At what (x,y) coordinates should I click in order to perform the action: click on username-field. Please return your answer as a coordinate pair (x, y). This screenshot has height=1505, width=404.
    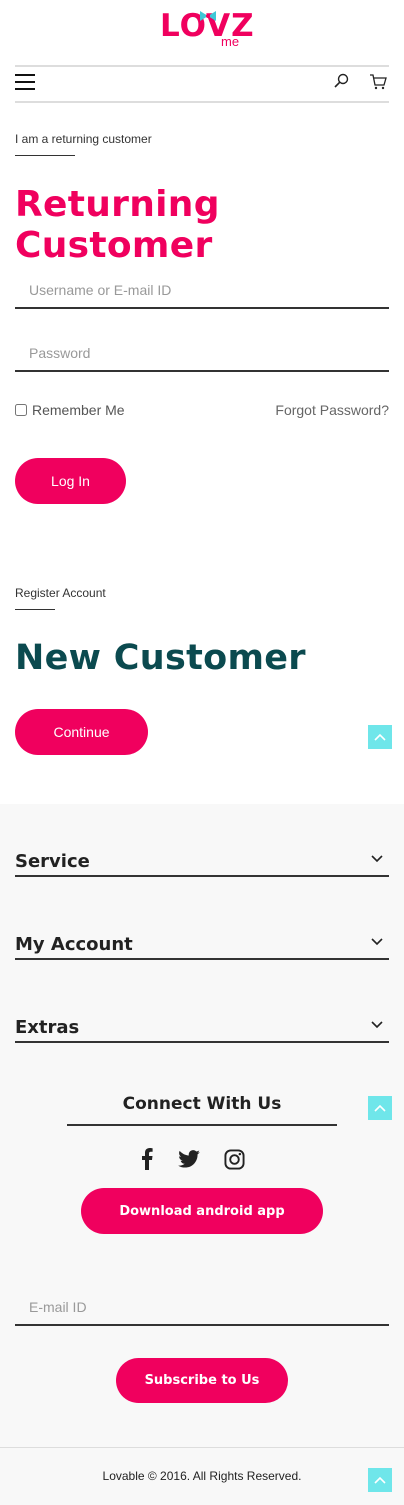
    Looking at the image, I should click on (202, 291).